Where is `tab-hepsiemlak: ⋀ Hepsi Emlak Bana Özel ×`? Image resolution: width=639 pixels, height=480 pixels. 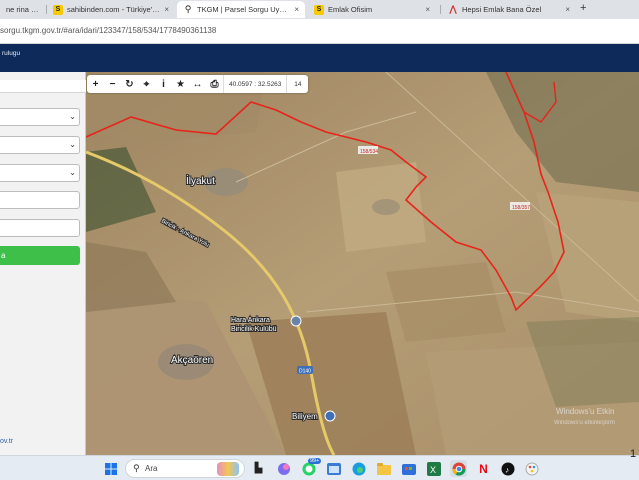 tab-hepsiemlak: ⋀ Hepsi Emlak Bana Özel × is located at coordinates (509, 9).